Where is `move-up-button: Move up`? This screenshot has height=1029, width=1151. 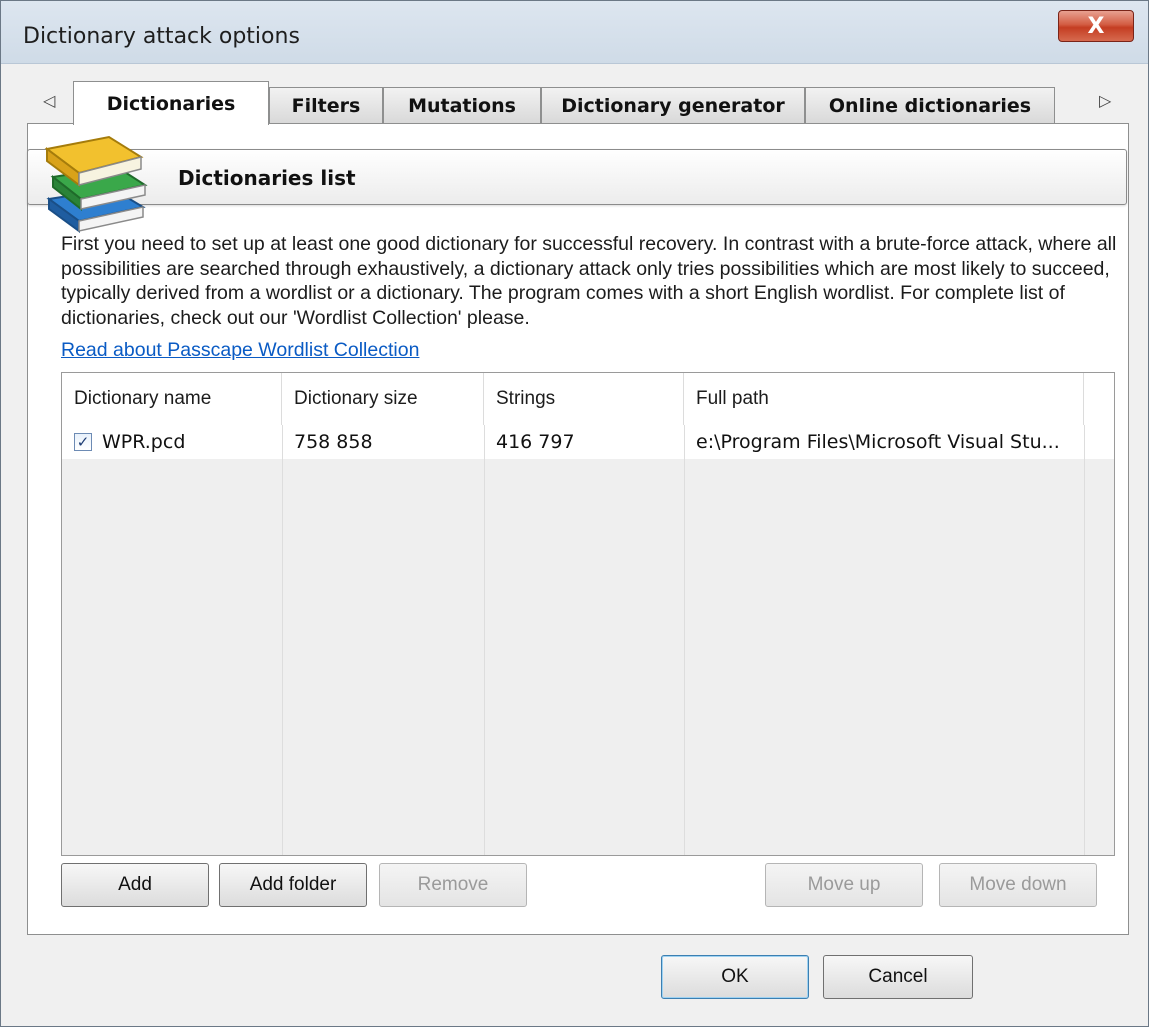 move-up-button: Move up is located at coordinates (844, 885).